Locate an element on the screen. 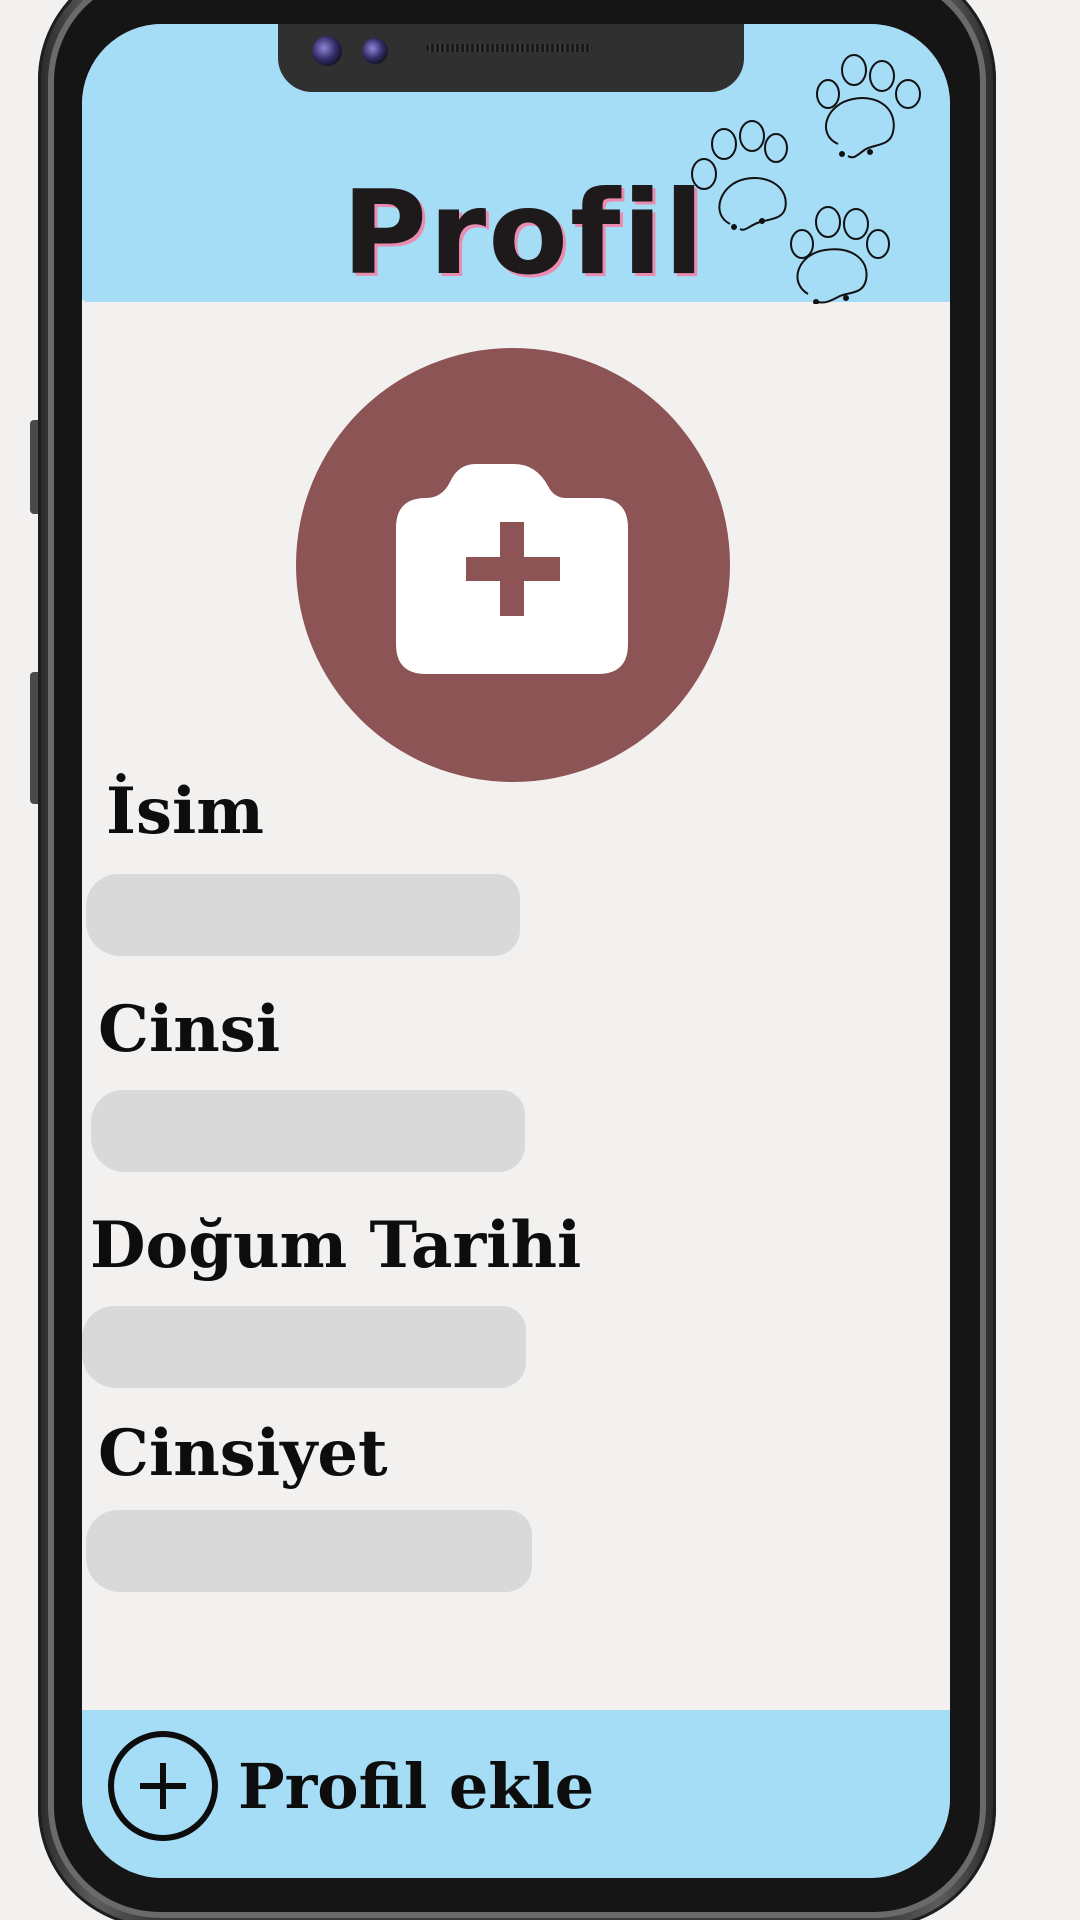 The width and height of the screenshot is (1080, 1920). gender-input is located at coordinates (309, 1551).